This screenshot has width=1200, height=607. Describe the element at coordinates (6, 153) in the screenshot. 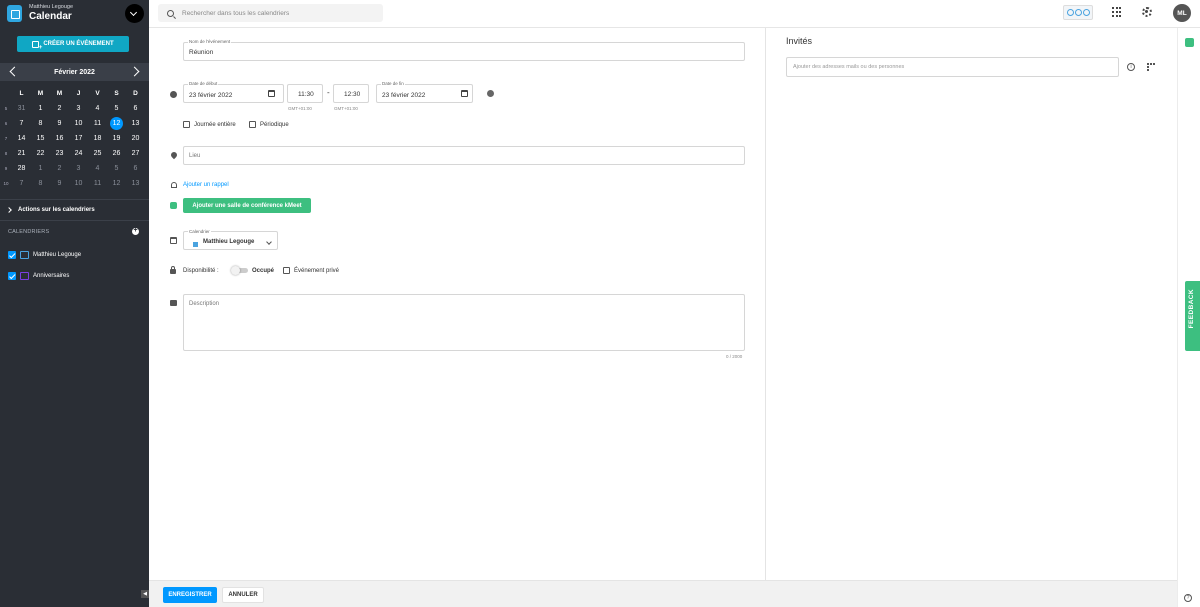

I see `week-number: 8` at that location.